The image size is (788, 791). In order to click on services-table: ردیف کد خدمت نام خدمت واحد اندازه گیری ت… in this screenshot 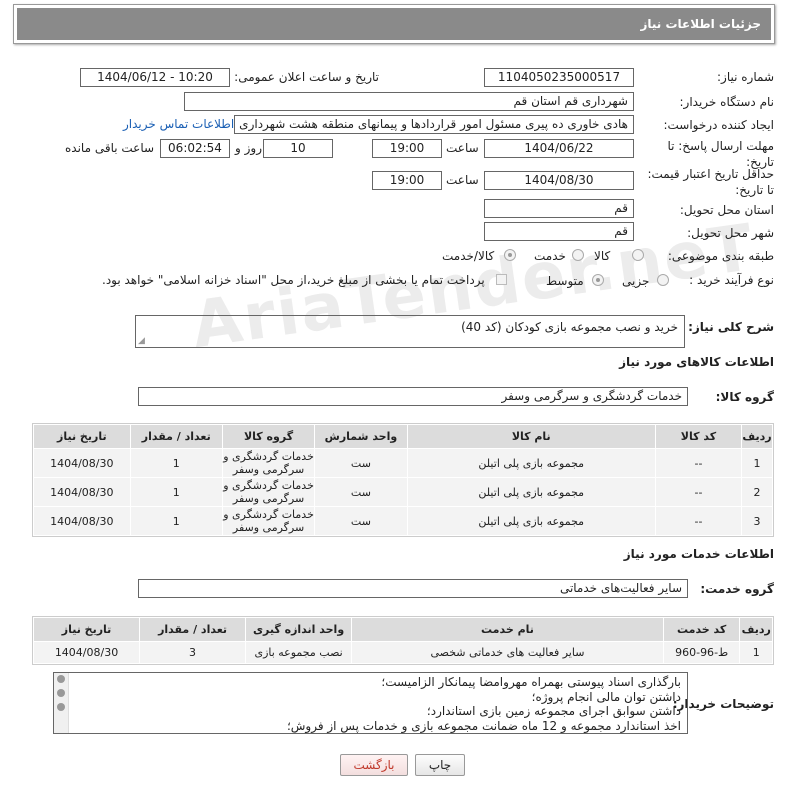, I will do `click(403, 640)`.